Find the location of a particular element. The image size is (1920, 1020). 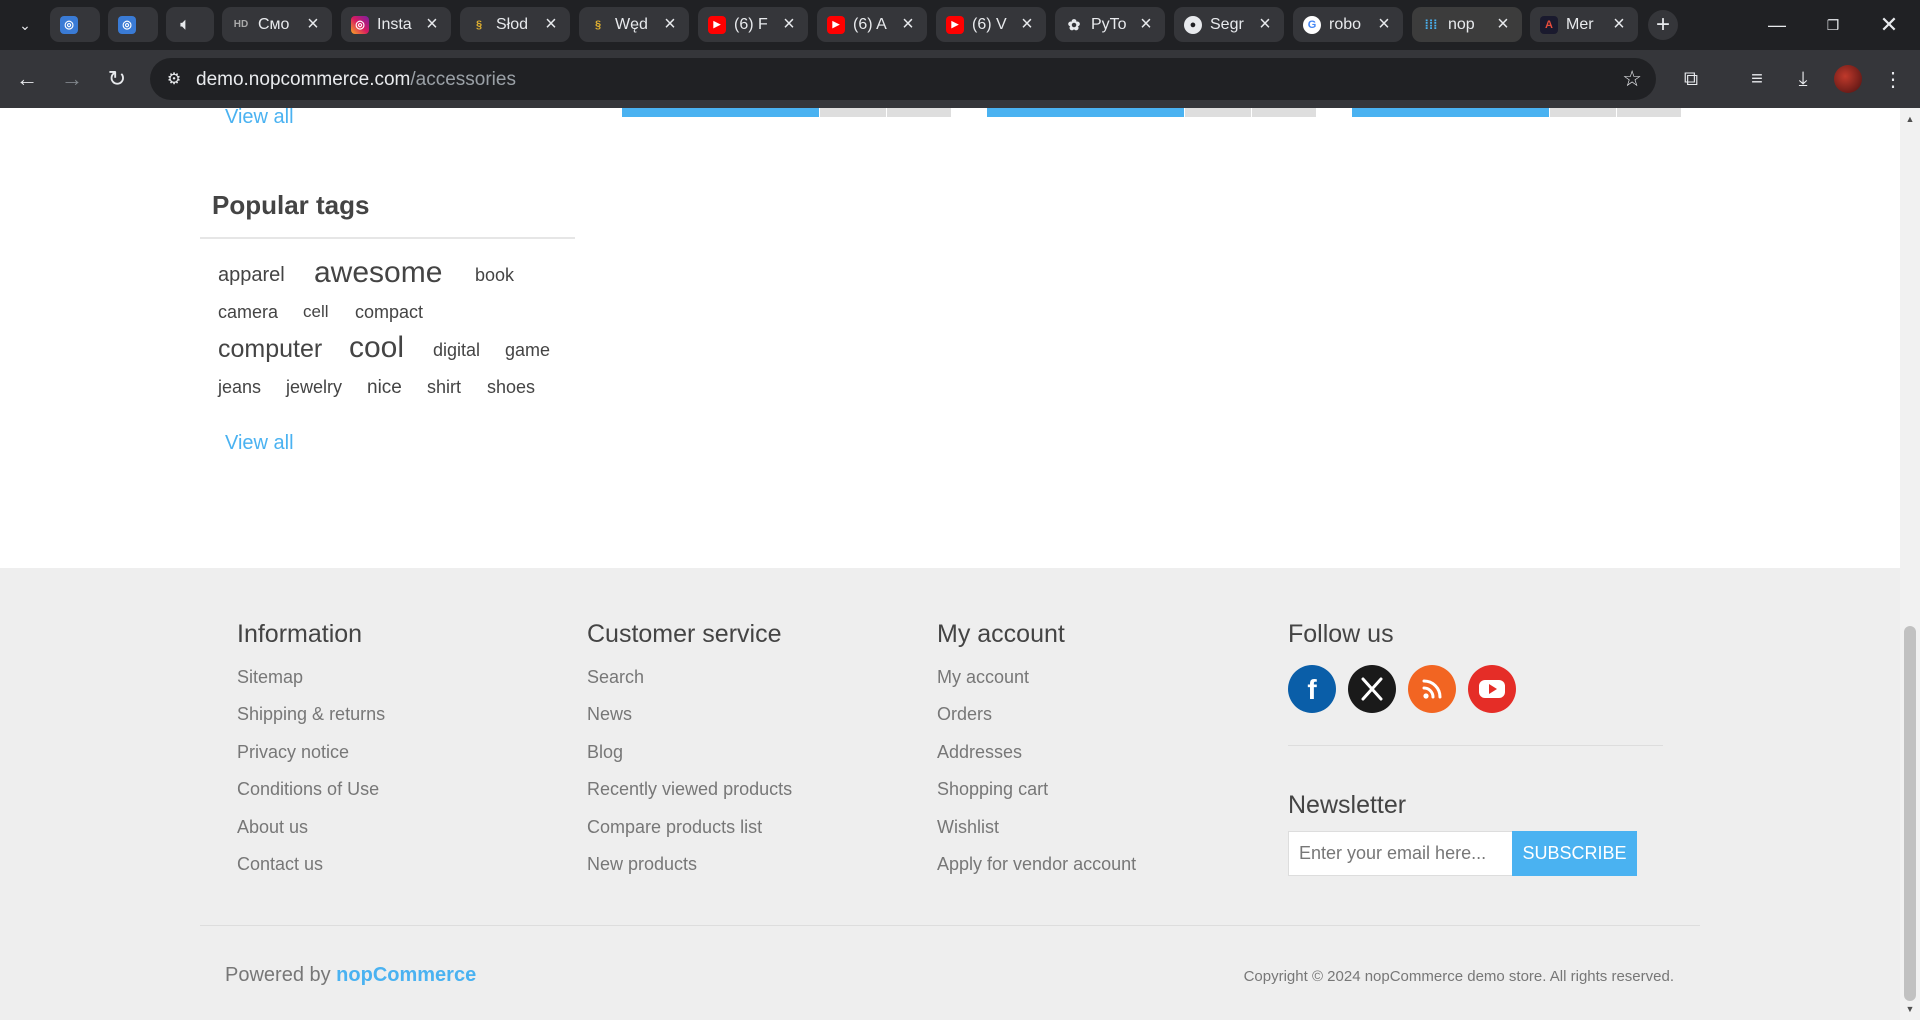

extensions-icon: ⧉ is located at coordinates (1691, 79).